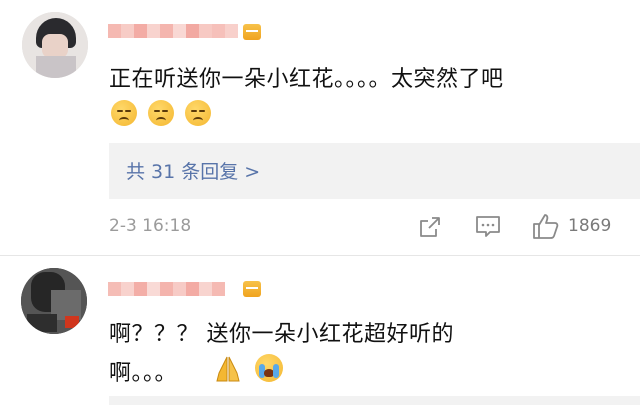 The height and width of the screenshot is (405, 640). What do you see at coordinates (269, 368) in the screenshot?
I see `loudly-crying-face-icon` at bounding box center [269, 368].